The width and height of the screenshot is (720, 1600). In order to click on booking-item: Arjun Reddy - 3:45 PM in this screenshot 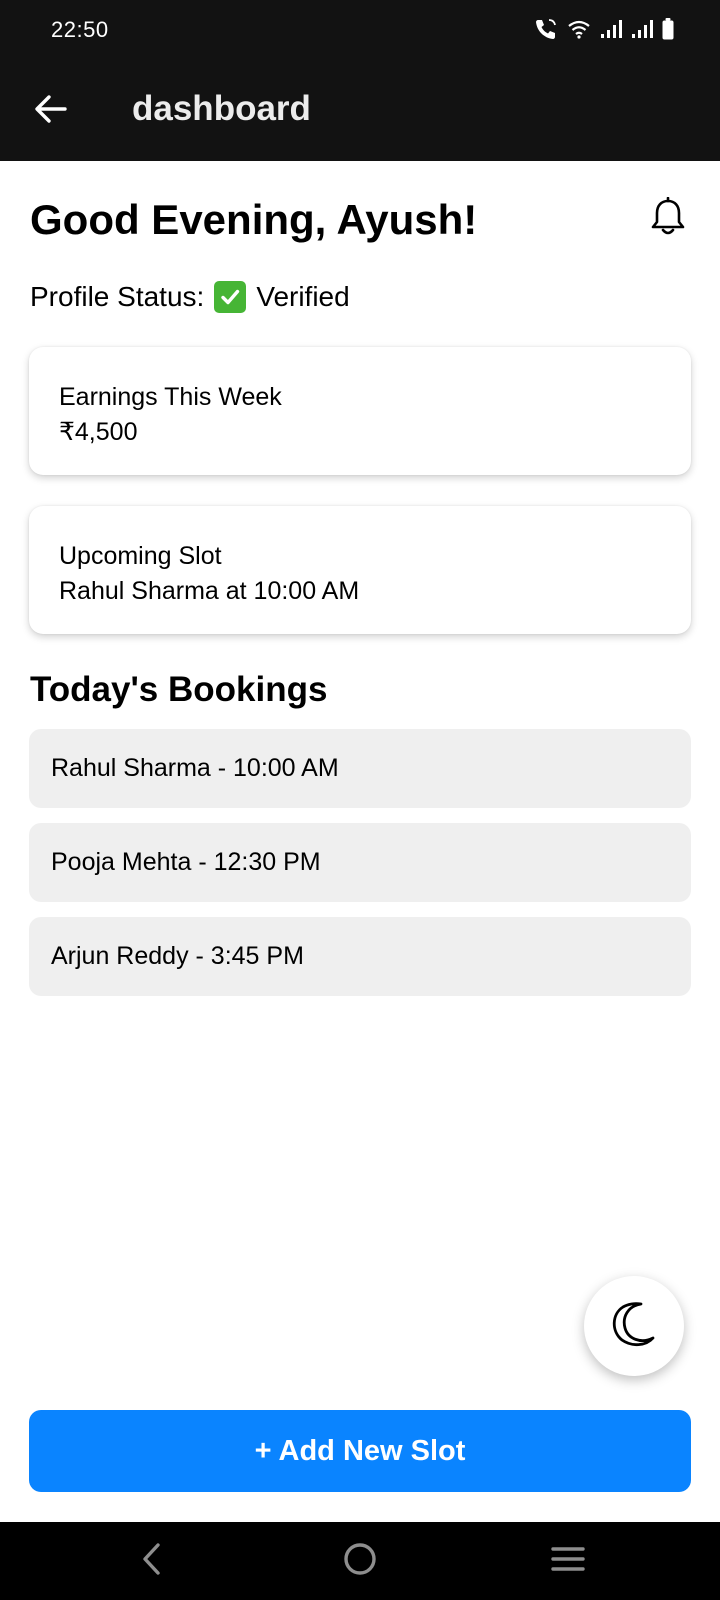, I will do `click(360, 956)`.